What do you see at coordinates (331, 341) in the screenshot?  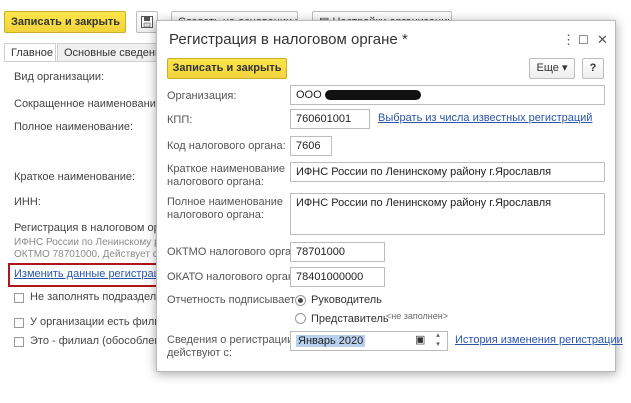 I see `date-value: Январь 2020` at bounding box center [331, 341].